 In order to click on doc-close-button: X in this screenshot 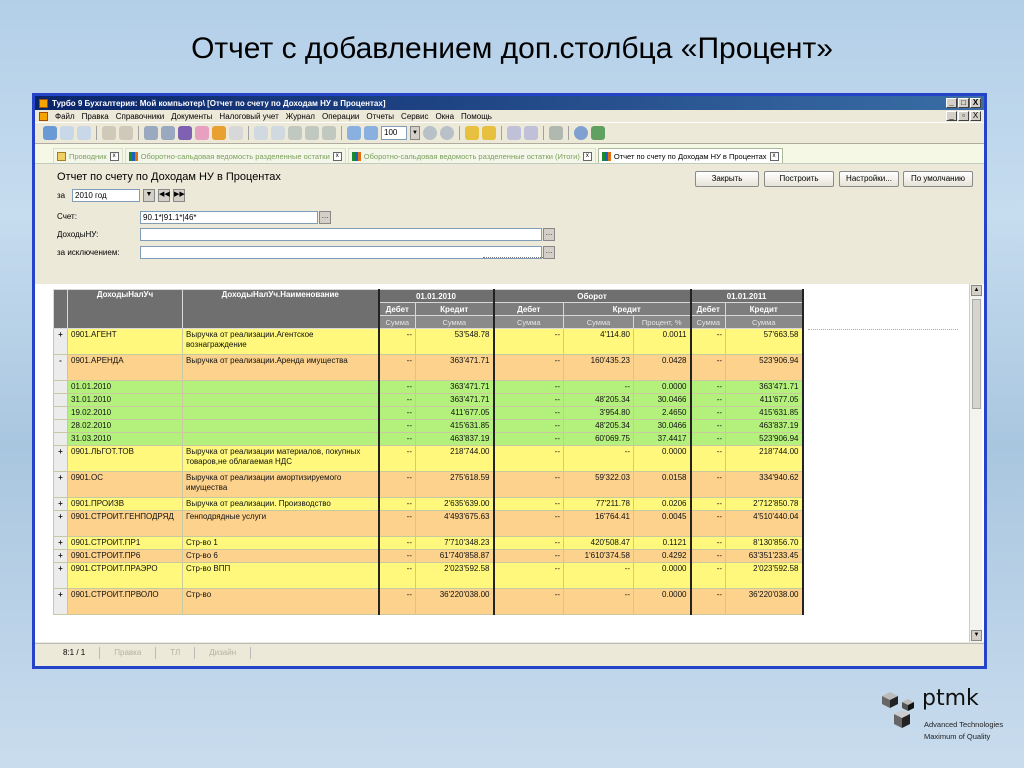, I will do `click(975, 116)`.